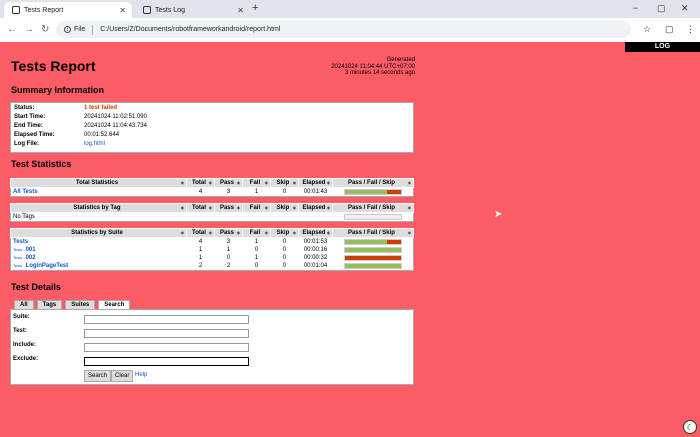  Describe the element at coordinates (29, 29) in the screenshot. I see `forward-arrow-icon: →` at that location.